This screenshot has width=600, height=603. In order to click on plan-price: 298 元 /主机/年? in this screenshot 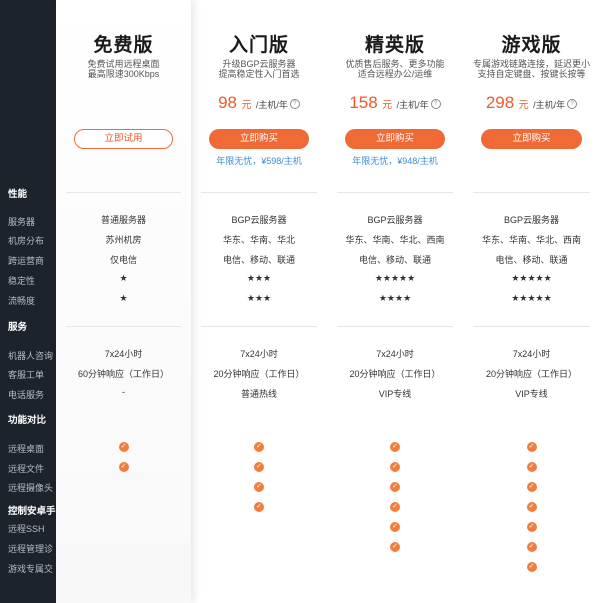, I will do `click(531, 103)`.